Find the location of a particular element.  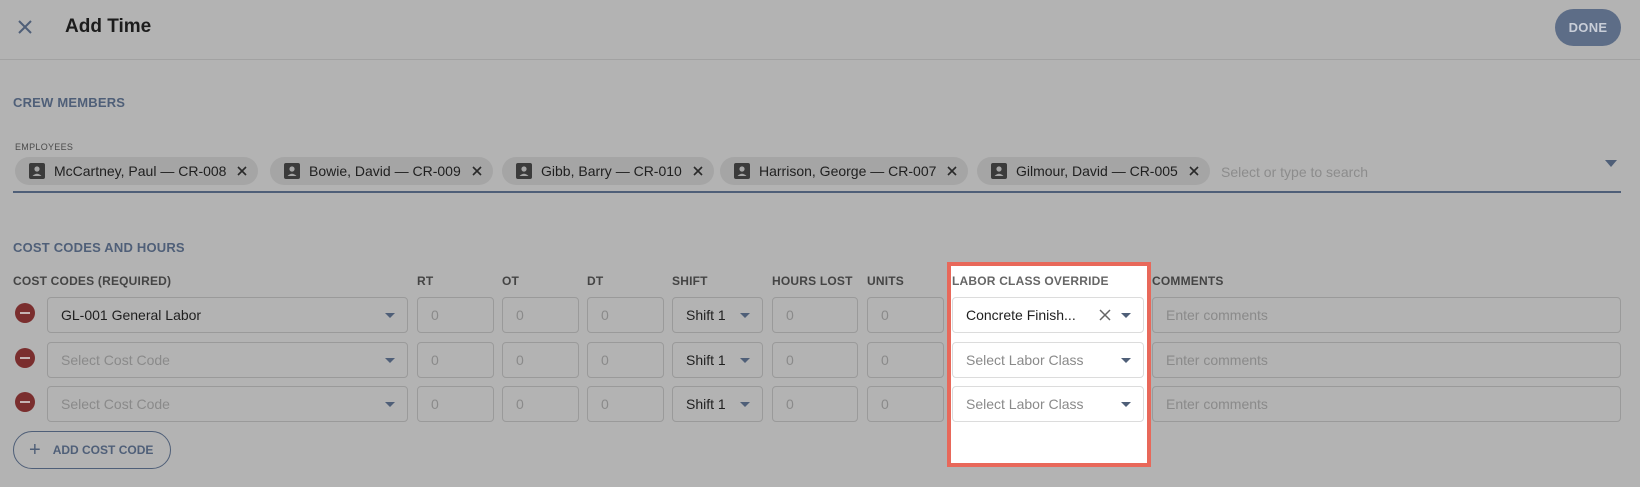

col-units: UNITS is located at coordinates (885, 281).